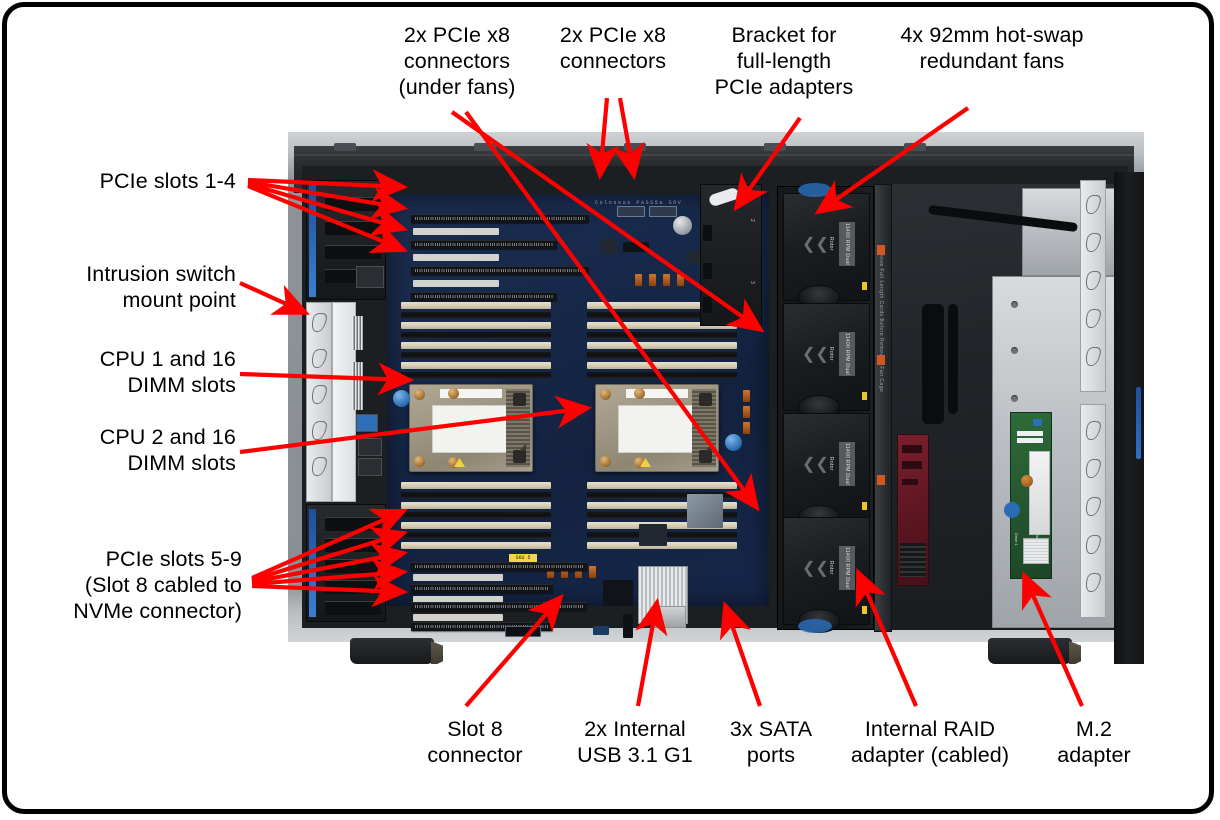 The height and width of the screenshot is (820, 1220). Describe the element at coordinates (319, 402) in the screenshot. I see `chassis-left-rail` at that location.